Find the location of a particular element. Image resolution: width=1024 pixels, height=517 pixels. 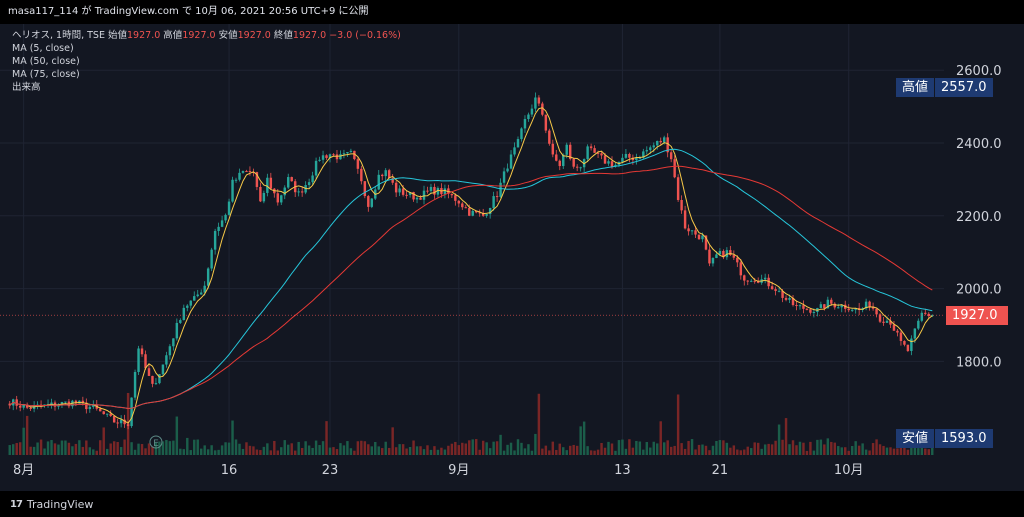

legend-volume: 出来高 is located at coordinates (206, 87).